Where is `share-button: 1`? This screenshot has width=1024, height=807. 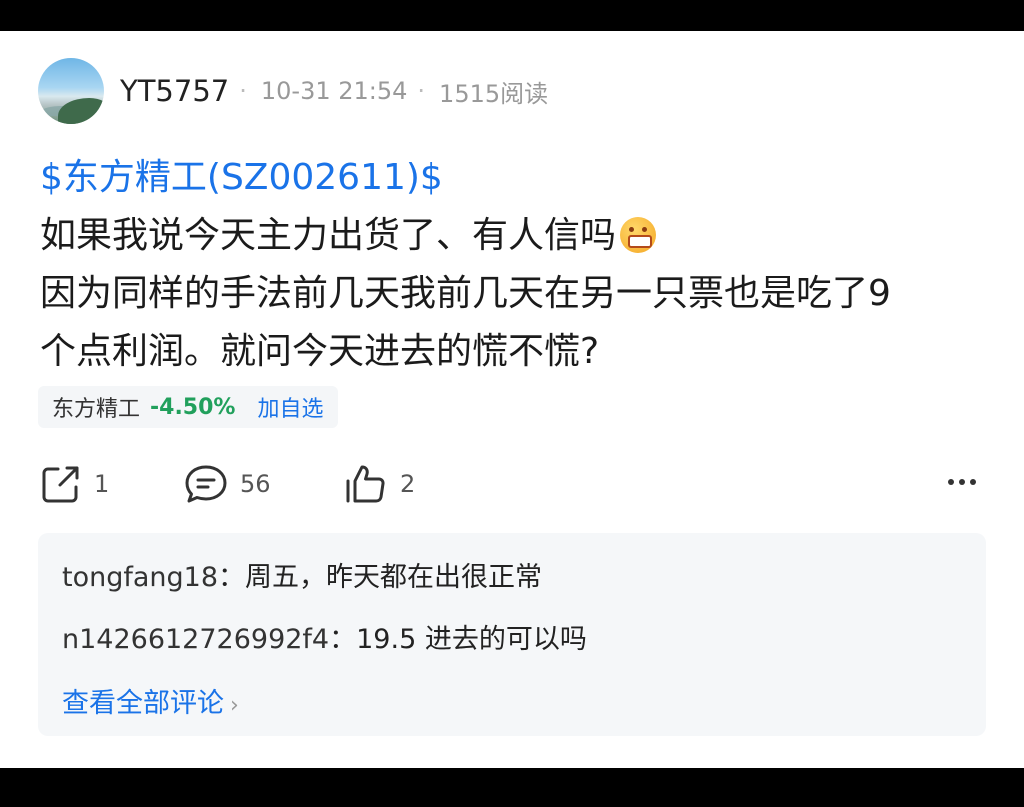 share-button: 1 is located at coordinates (74, 484).